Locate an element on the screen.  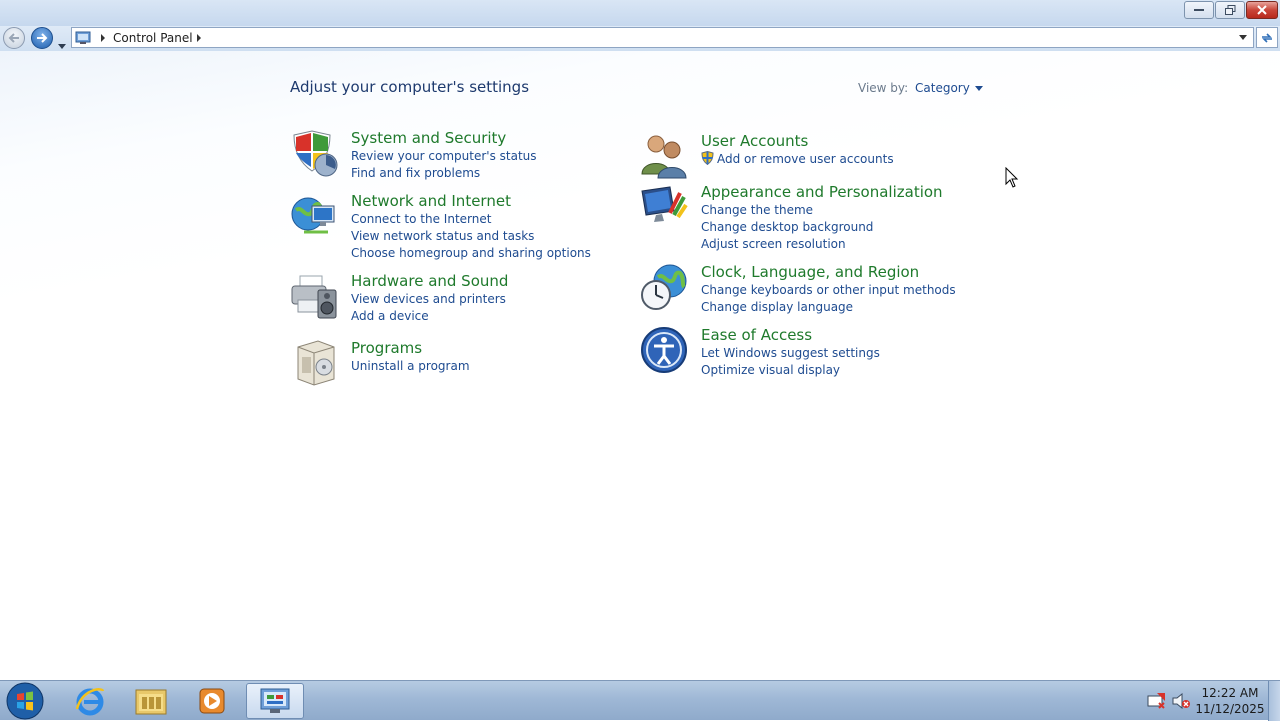
close-button is located at coordinates (1262, 10).